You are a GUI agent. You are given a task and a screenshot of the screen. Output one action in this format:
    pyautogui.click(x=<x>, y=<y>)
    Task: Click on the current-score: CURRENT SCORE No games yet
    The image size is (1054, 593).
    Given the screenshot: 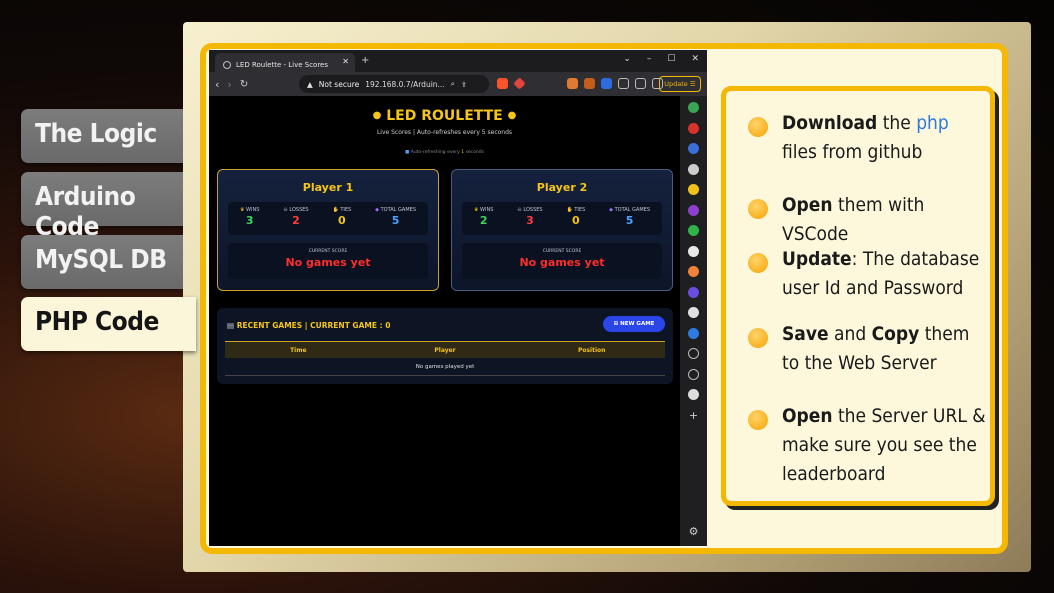 What is the action you would take?
    pyautogui.click(x=328, y=261)
    